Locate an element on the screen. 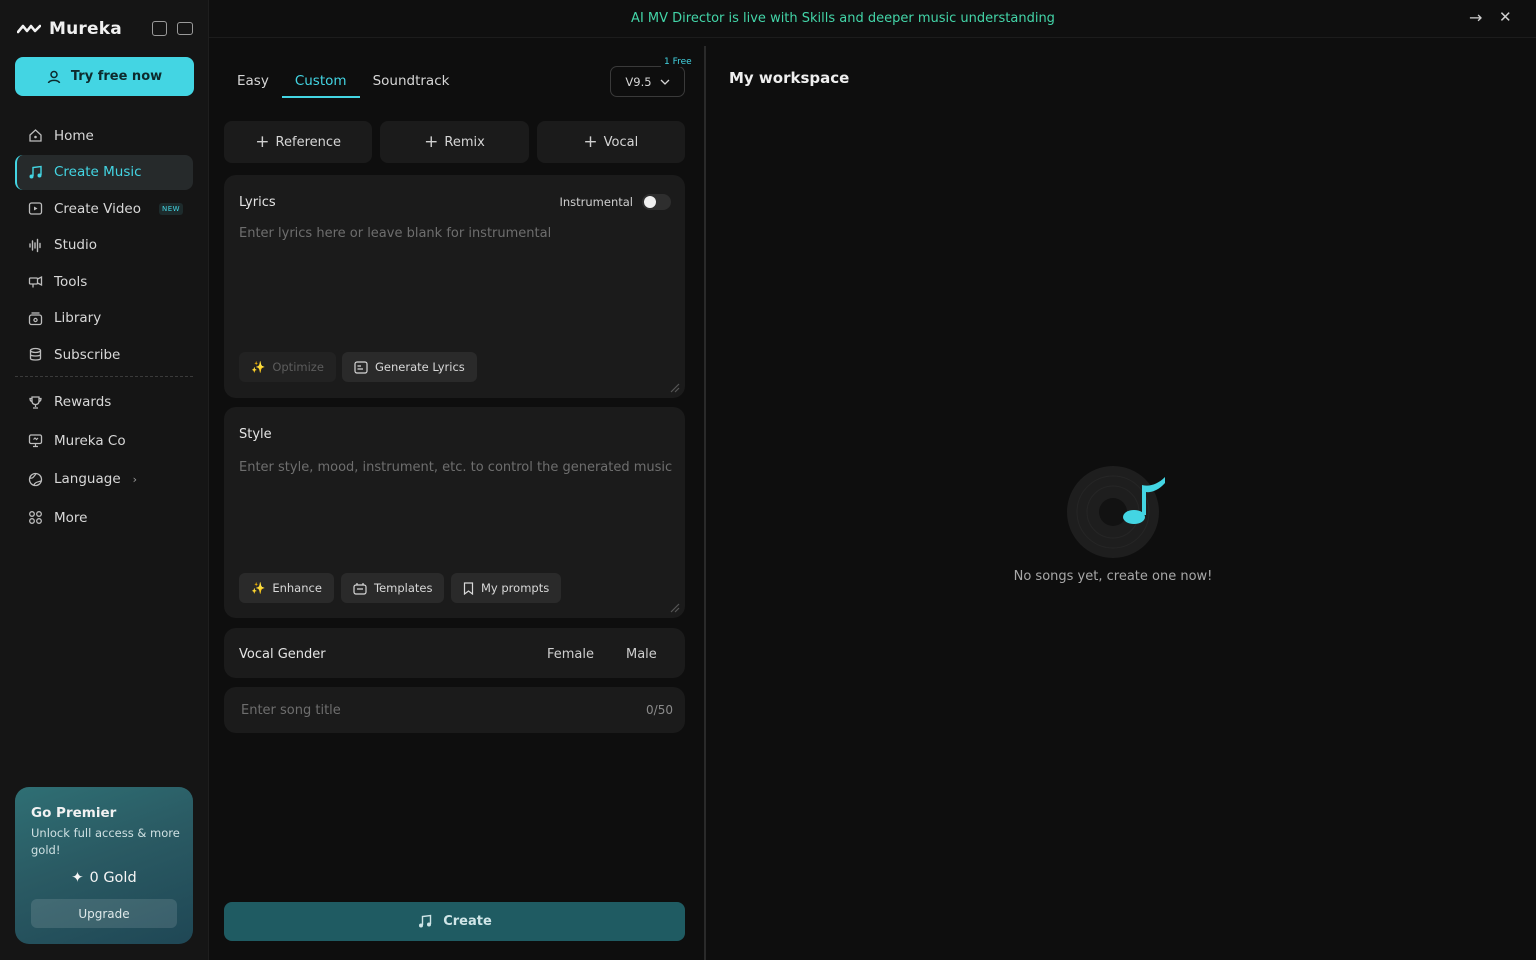 Image resolution: width=1536 pixels, height=960 pixels. notes-icon is located at coordinates (159, 28).